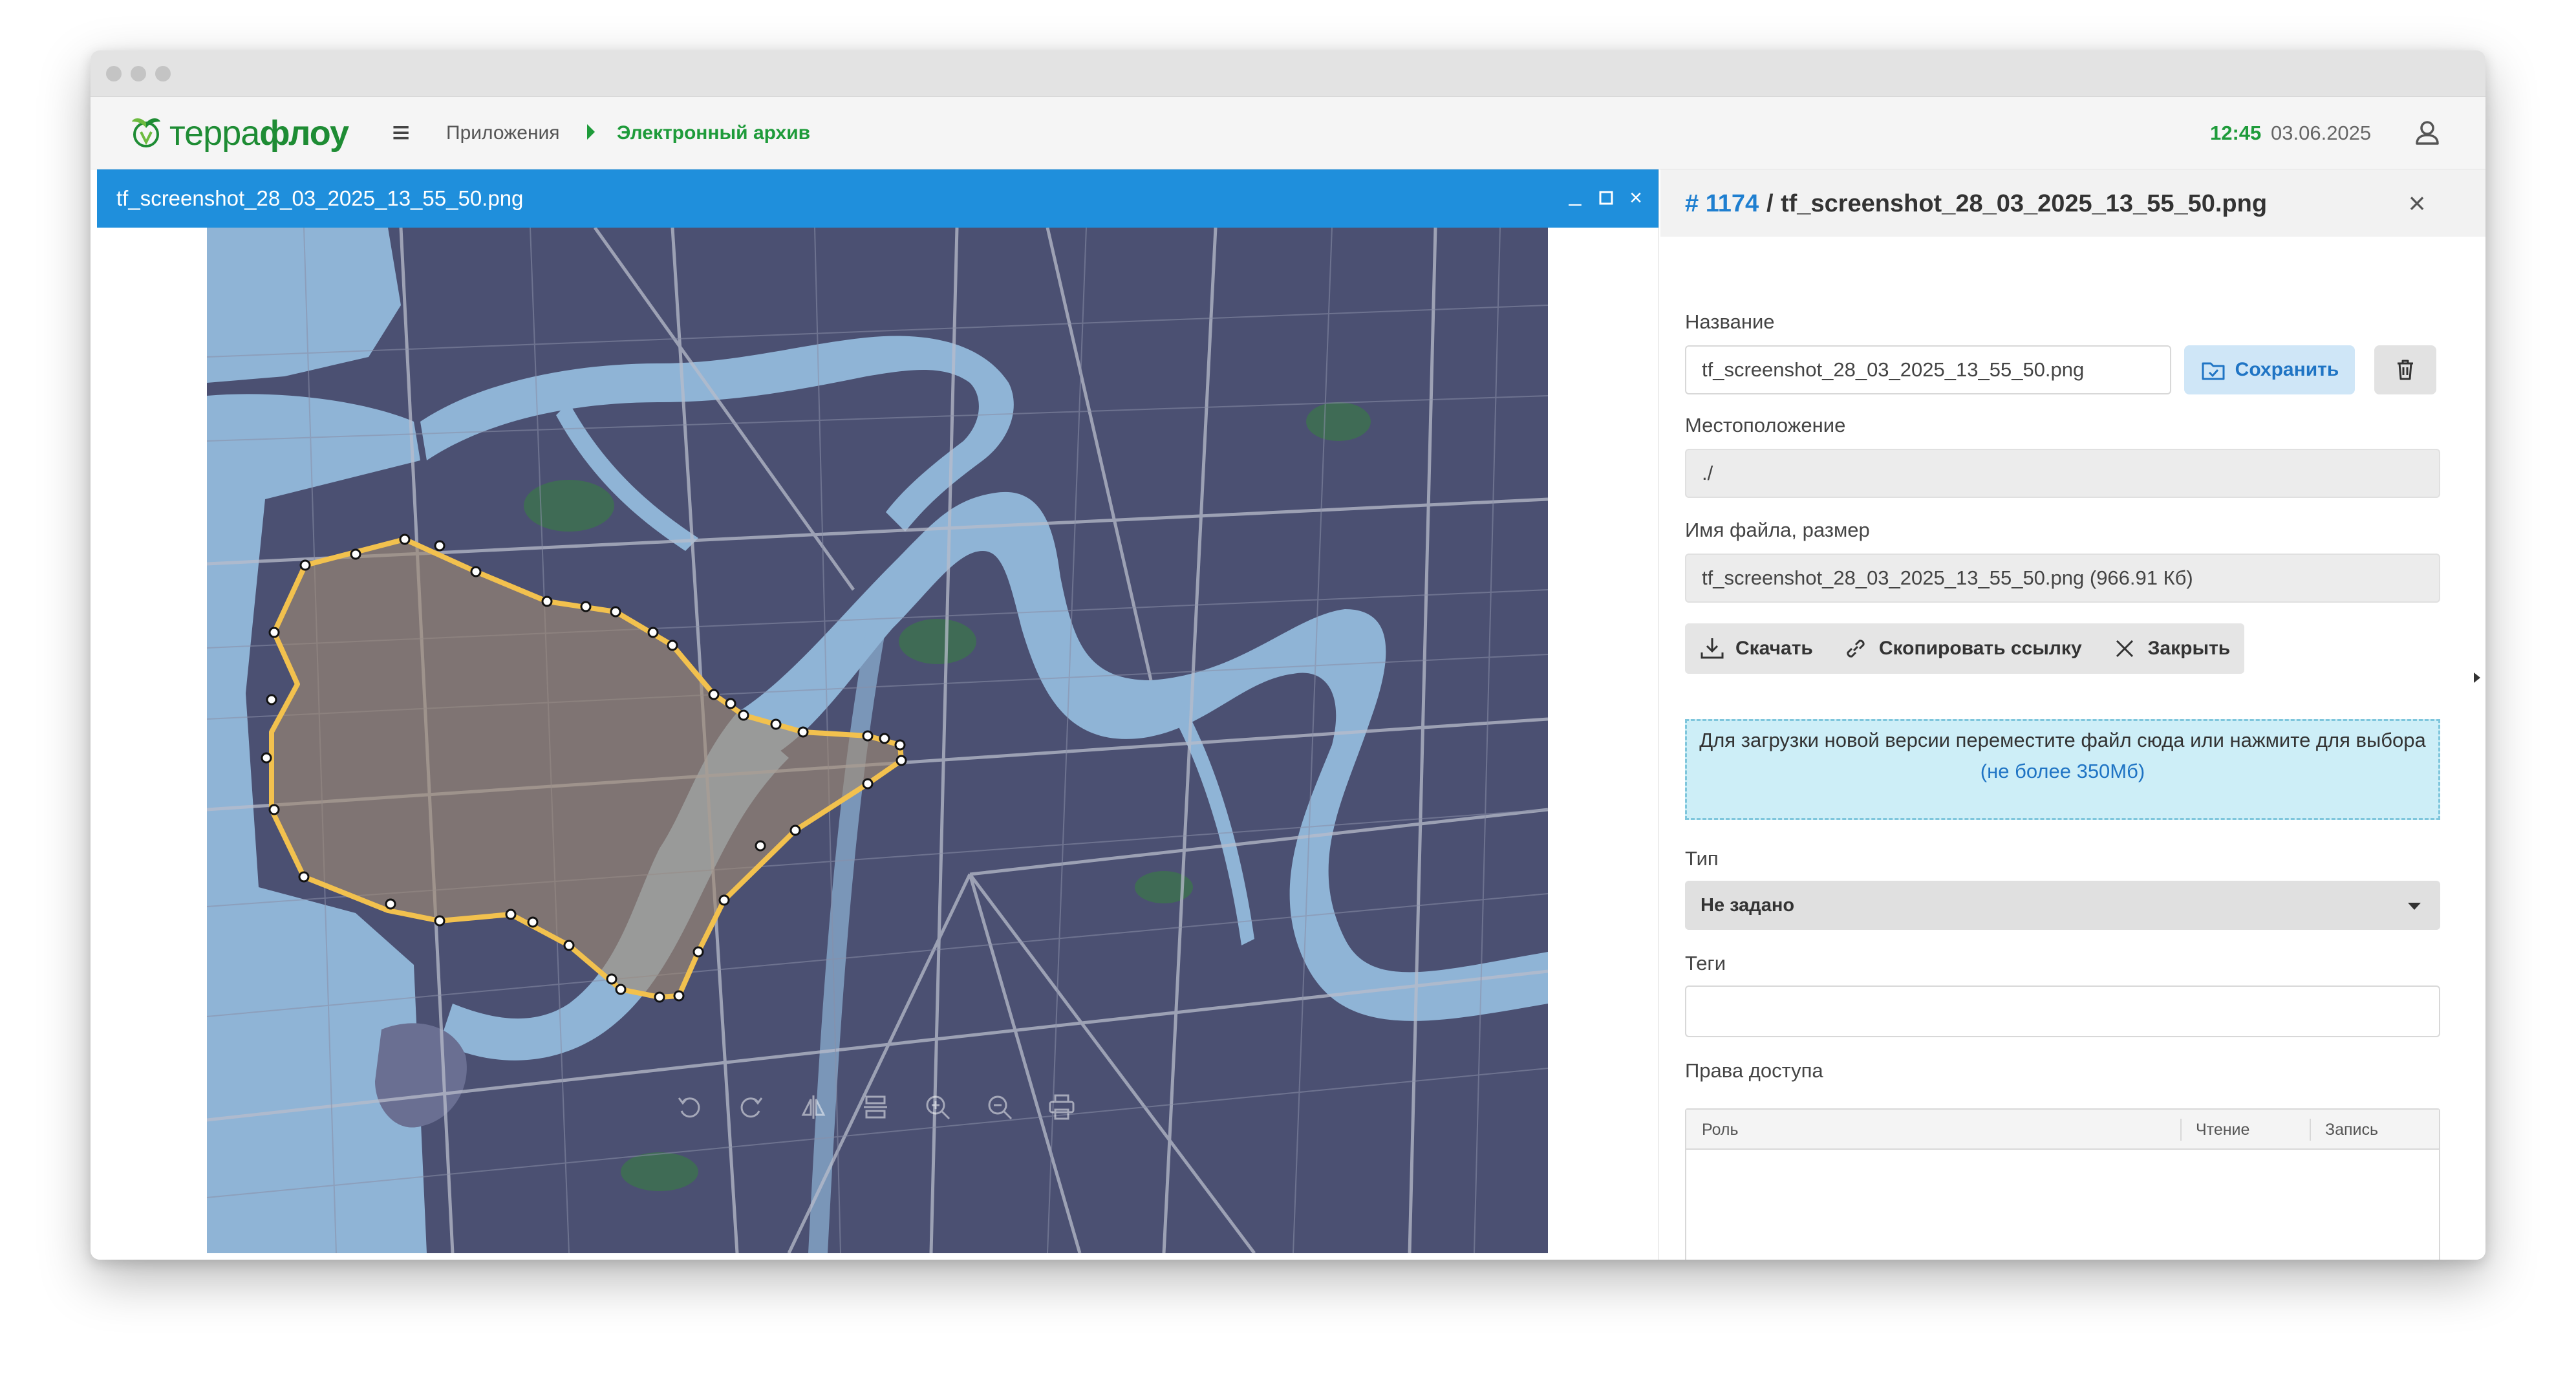 The width and height of the screenshot is (2576, 1389). Describe the element at coordinates (2351, 1129) in the screenshot. I see `col-write: Запись` at that location.